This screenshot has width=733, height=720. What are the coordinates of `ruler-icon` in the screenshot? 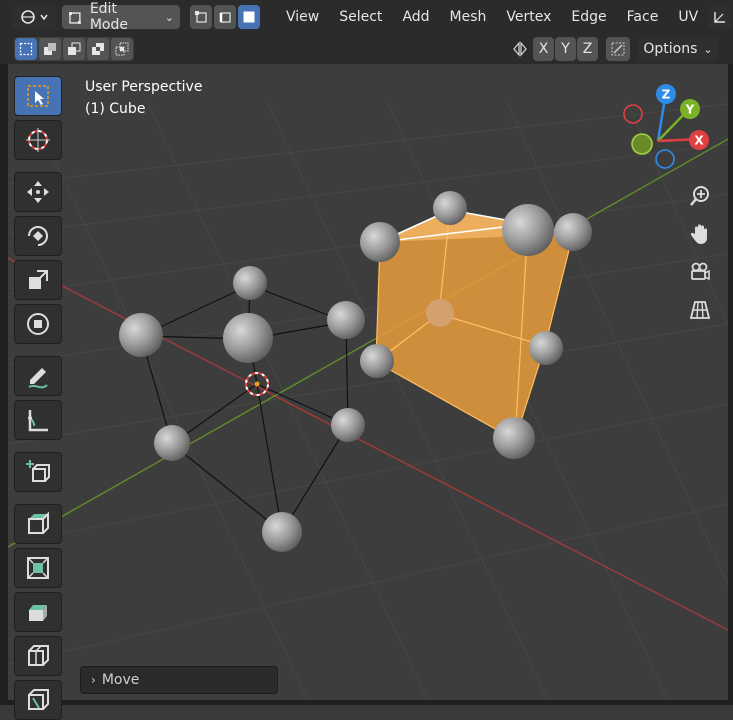 It's located at (38, 421).